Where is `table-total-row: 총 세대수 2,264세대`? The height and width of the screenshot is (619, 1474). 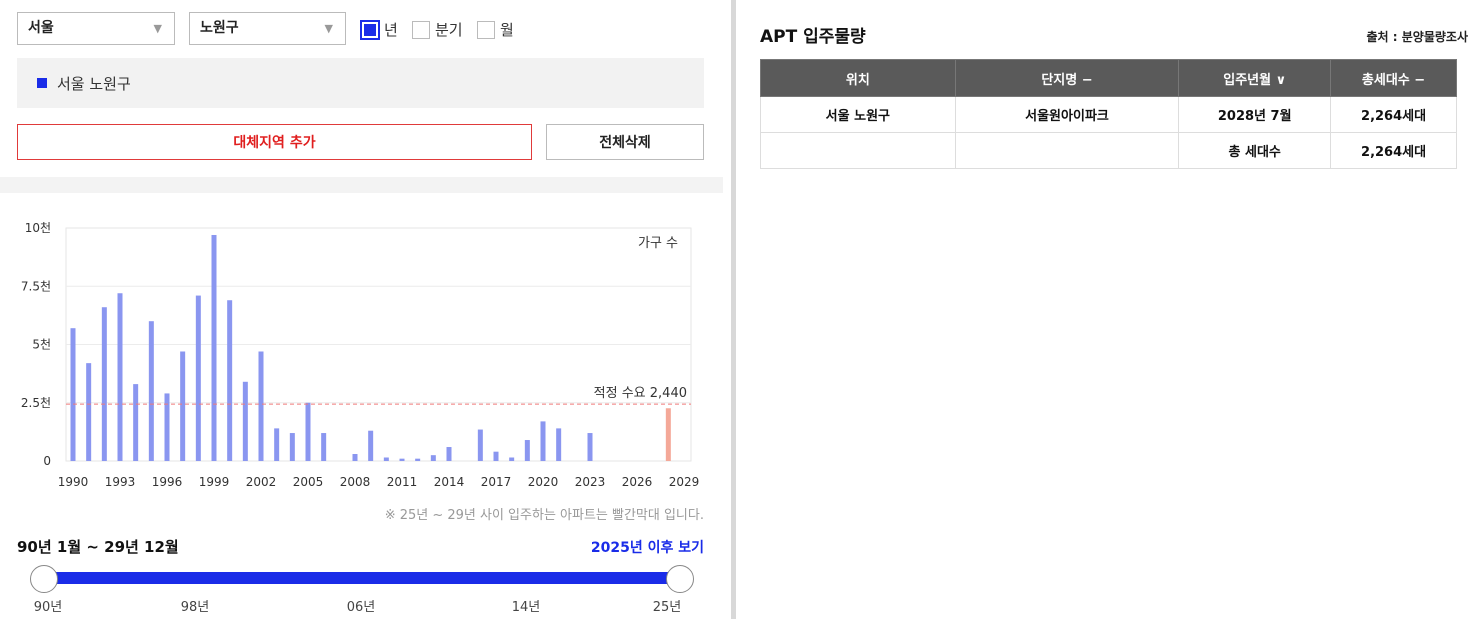
table-total-row: 총 세대수 2,264세대 is located at coordinates (1108, 150).